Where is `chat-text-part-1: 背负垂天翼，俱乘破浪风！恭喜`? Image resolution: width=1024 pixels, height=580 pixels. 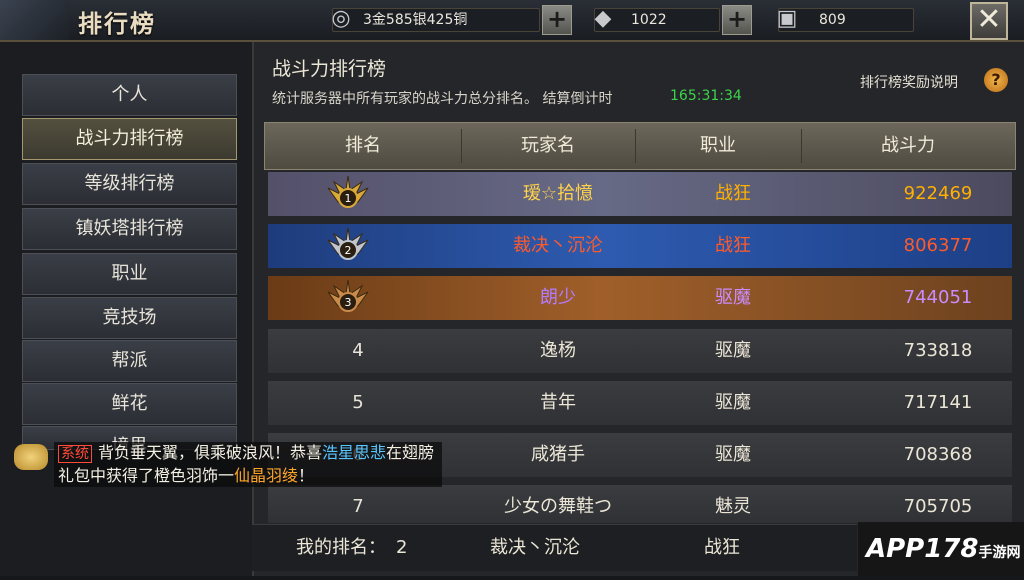 chat-text-part-1: 背负垂天翼，俱乘破浪风！恭喜 is located at coordinates (210, 452).